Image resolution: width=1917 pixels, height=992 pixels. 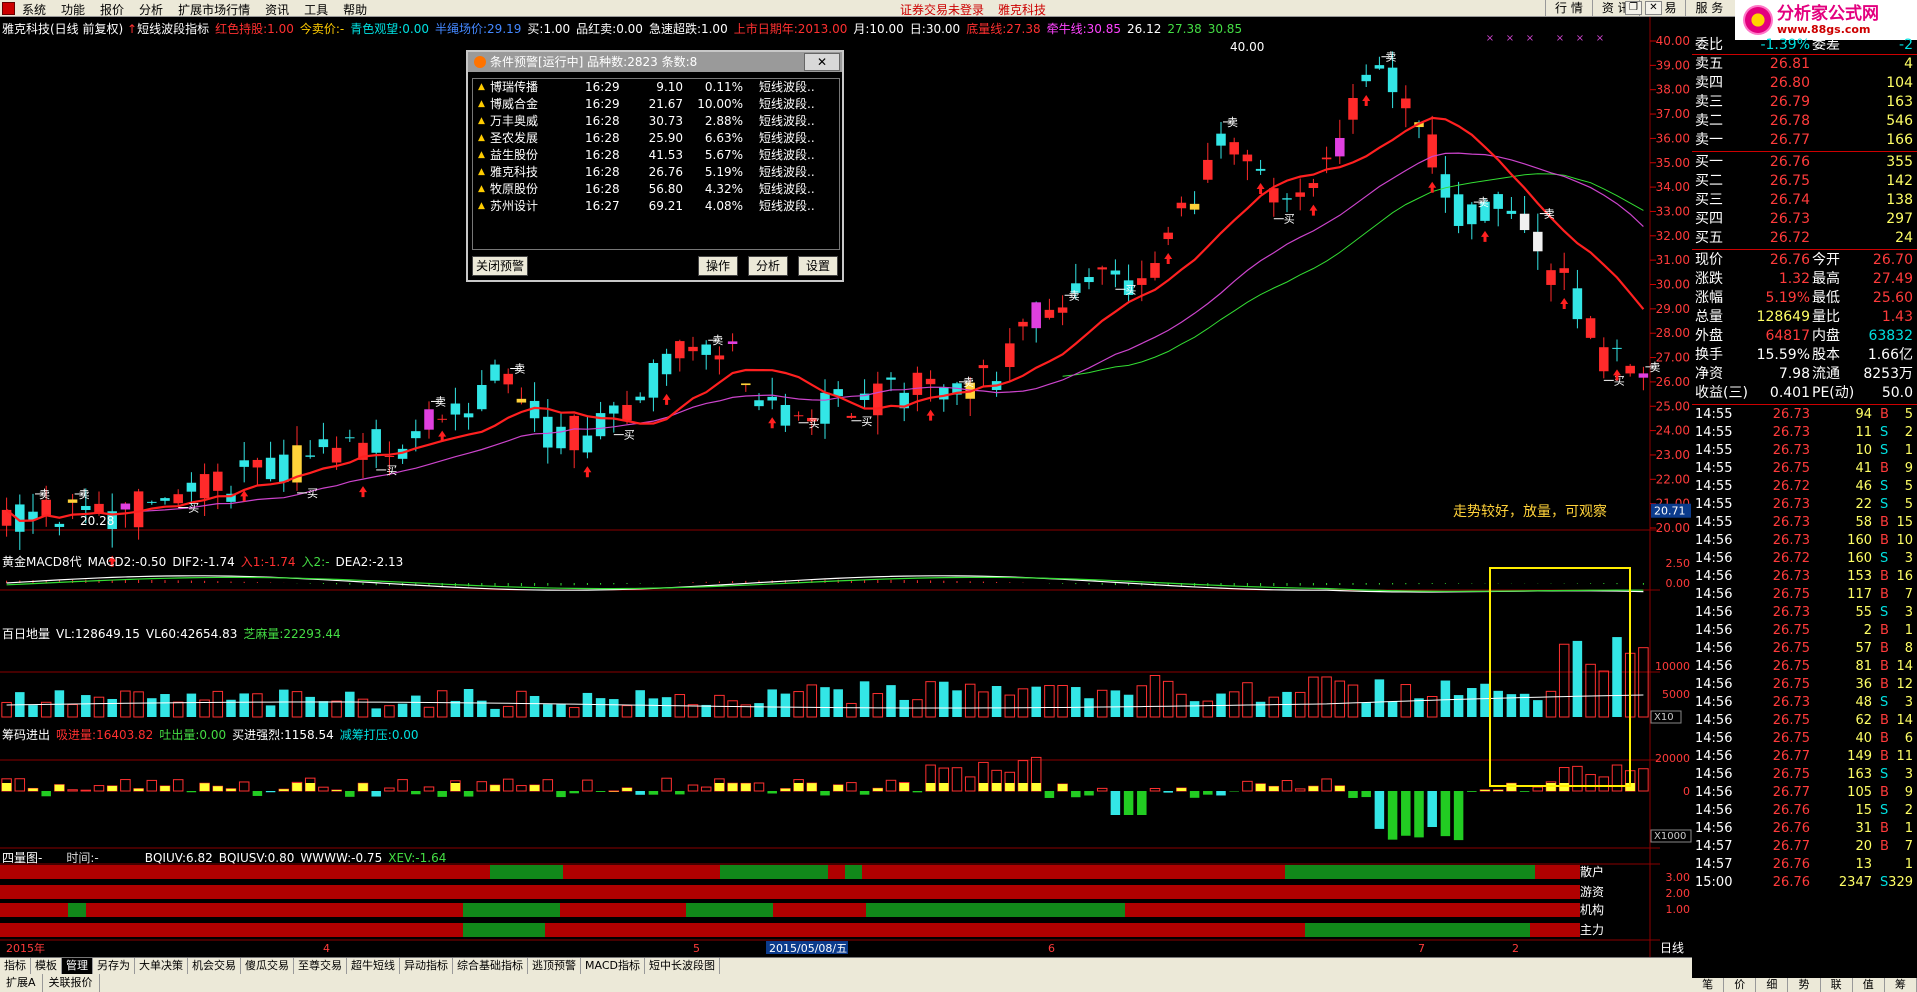 What do you see at coordinates (1901, 985) in the screenshot?
I see `quote-tab-6: 筹` at bounding box center [1901, 985].